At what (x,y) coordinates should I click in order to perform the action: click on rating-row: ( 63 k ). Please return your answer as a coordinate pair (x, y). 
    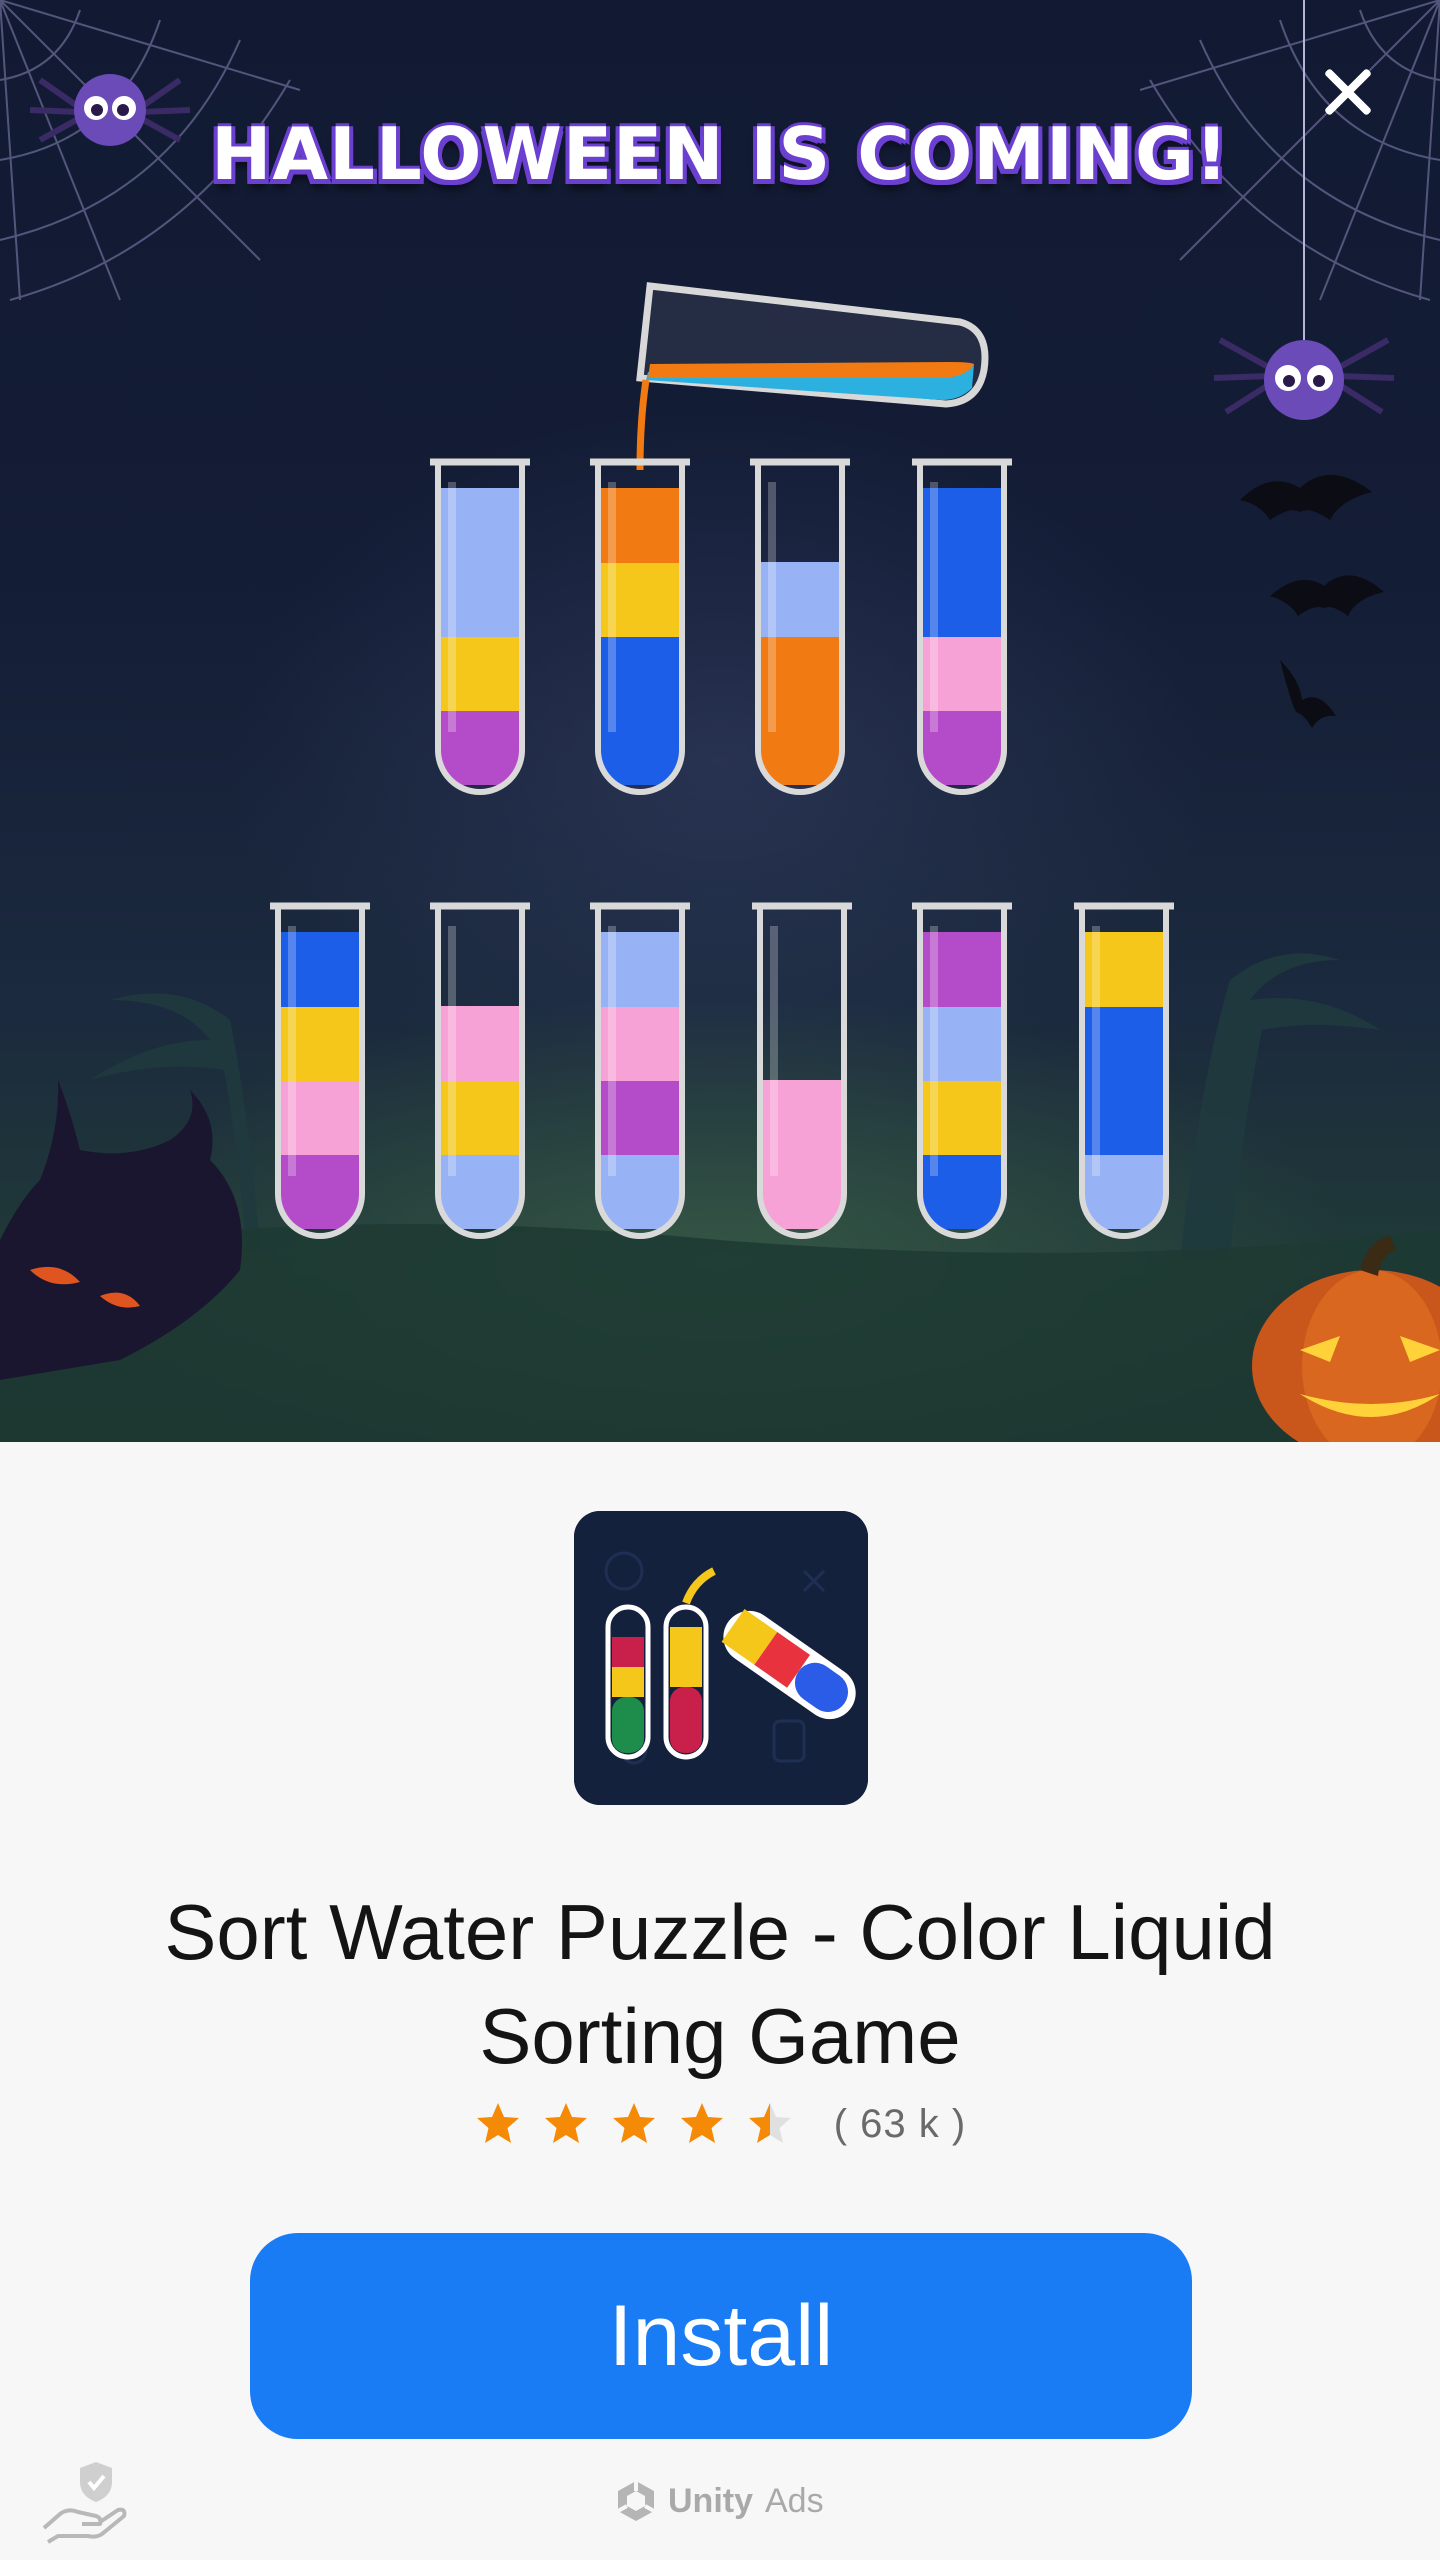
    Looking at the image, I should click on (720, 2124).